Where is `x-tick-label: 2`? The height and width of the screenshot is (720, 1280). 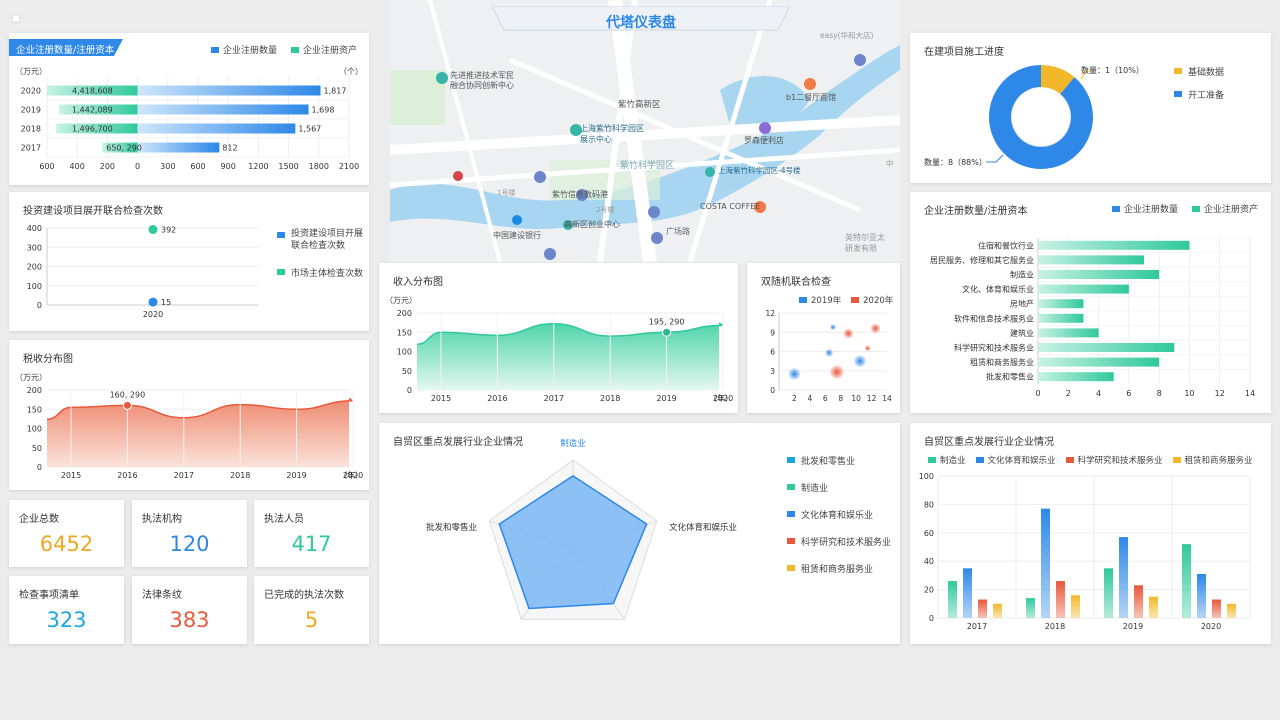
x-tick-label: 2 is located at coordinates (794, 398).